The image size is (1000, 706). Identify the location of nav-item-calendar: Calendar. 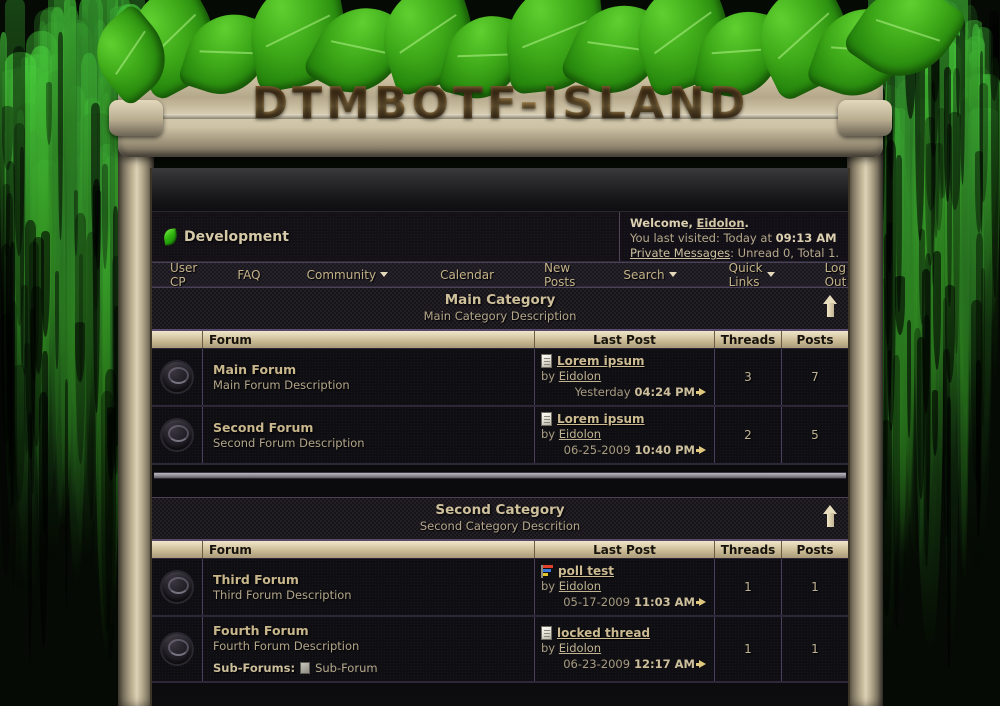
(467, 275).